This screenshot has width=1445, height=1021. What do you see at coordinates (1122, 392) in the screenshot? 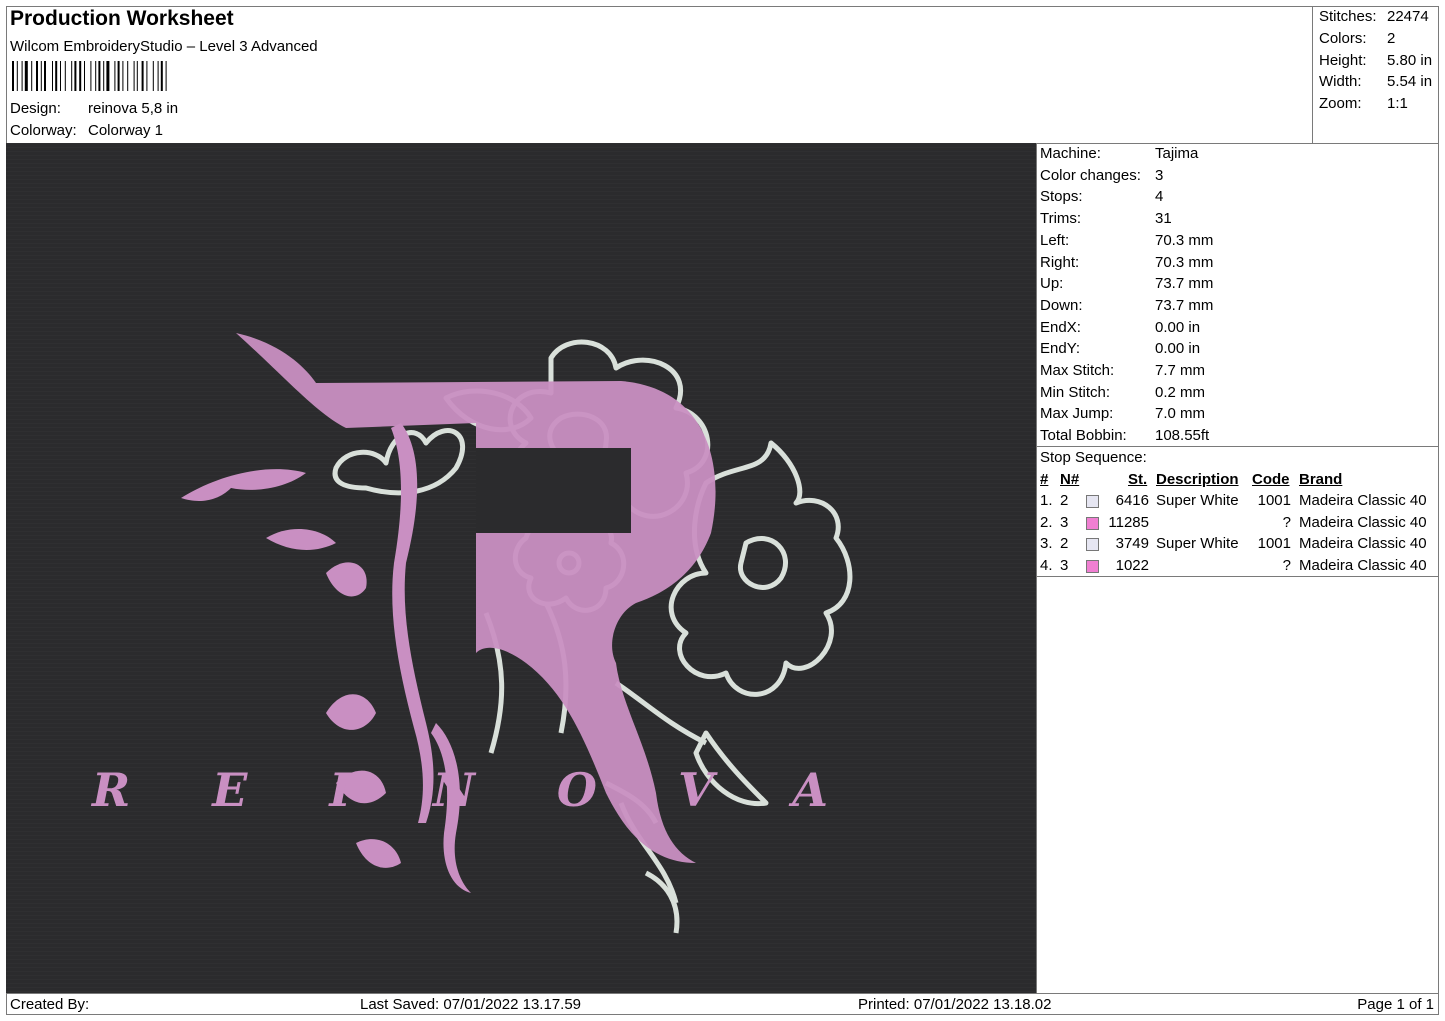
I see `machine-info-row: Min Stitch: 0.2 mm` at bounding box center [1122, 392].